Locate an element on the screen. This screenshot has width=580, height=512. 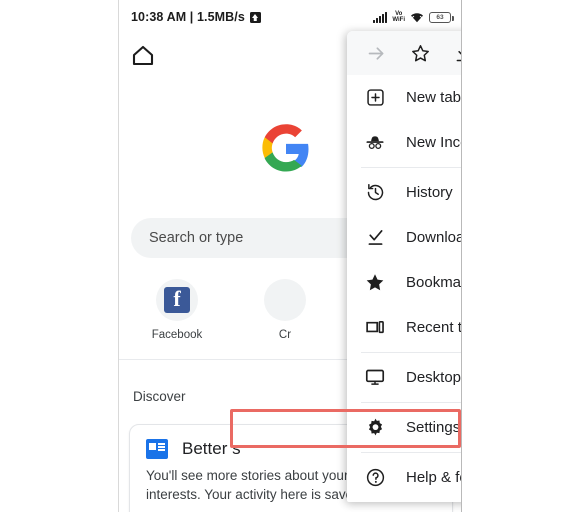
news-card-title: Better s is located at coordinates (211, 448).